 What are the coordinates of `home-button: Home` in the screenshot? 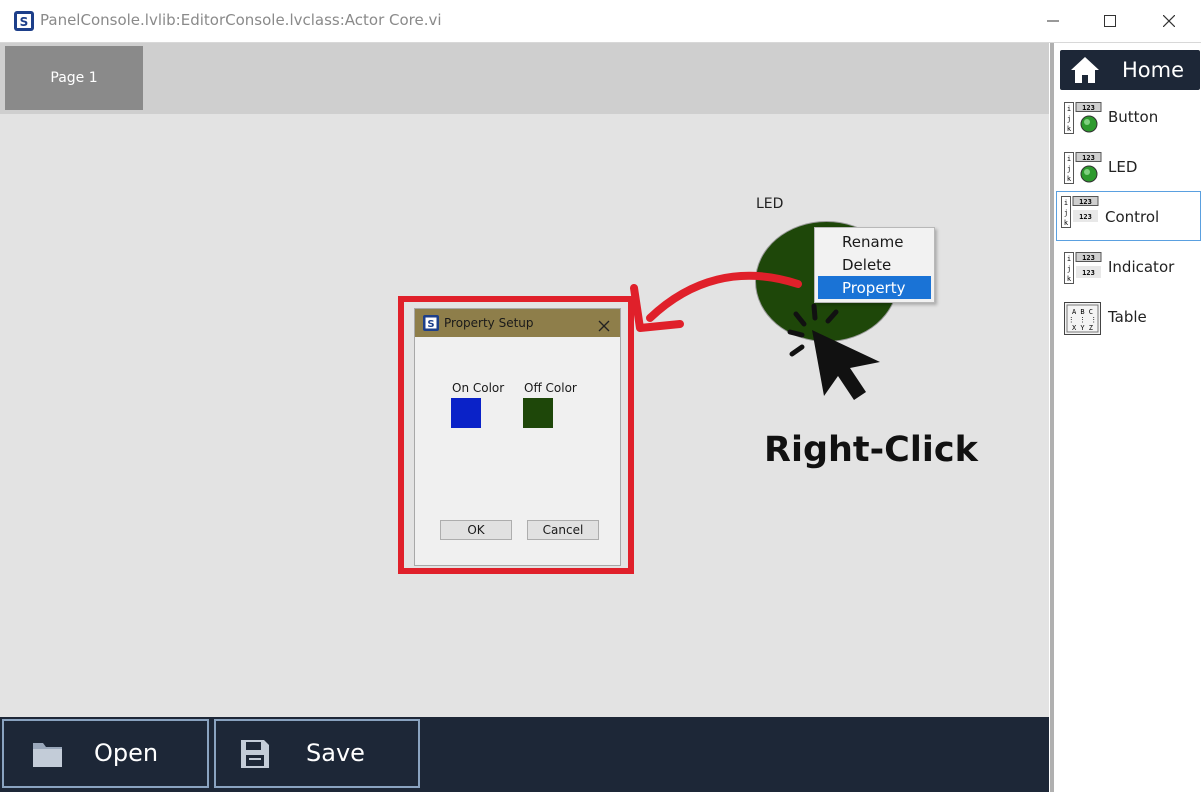 It's located at (1130, 70).